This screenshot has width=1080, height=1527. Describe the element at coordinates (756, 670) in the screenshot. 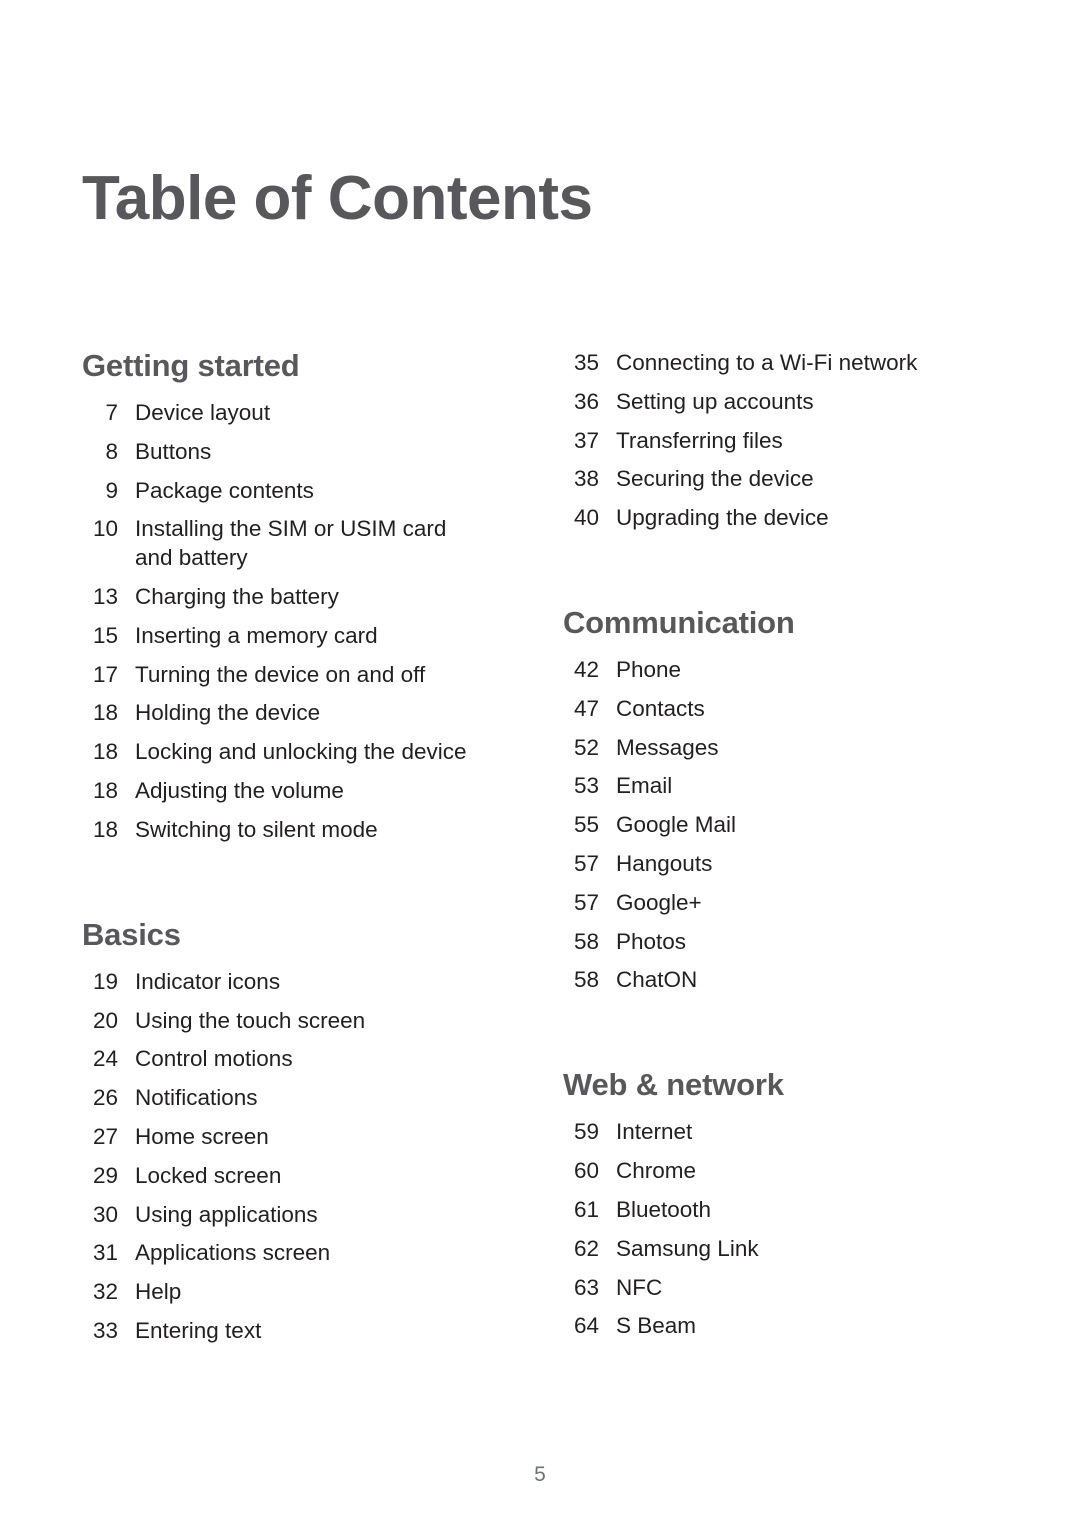

I see `toc-entry: 42 Phone` at that location.